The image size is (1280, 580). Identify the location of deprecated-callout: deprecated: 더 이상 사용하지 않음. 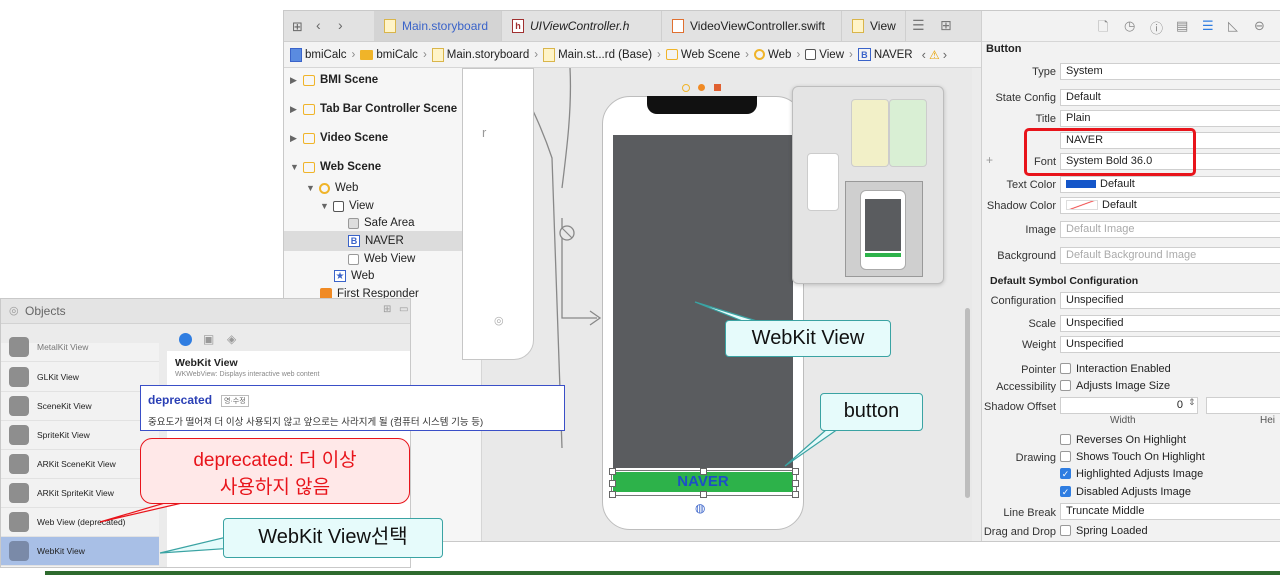
(275, 471).